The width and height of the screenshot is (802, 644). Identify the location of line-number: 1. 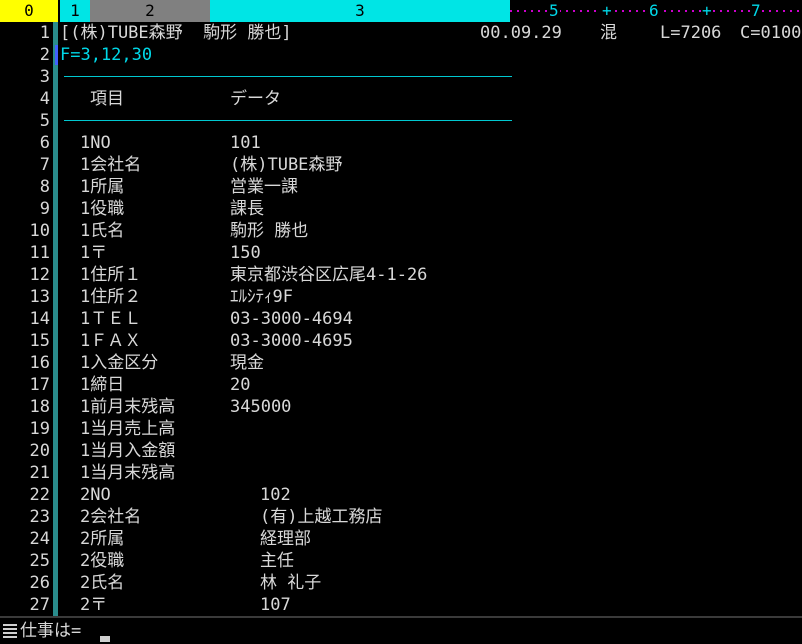
(44, 33).